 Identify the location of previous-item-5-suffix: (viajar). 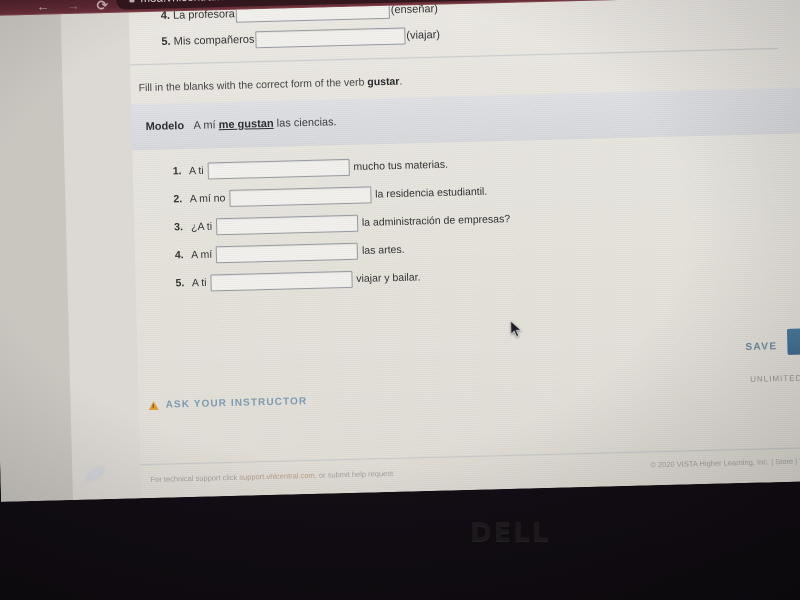
(423, 35).